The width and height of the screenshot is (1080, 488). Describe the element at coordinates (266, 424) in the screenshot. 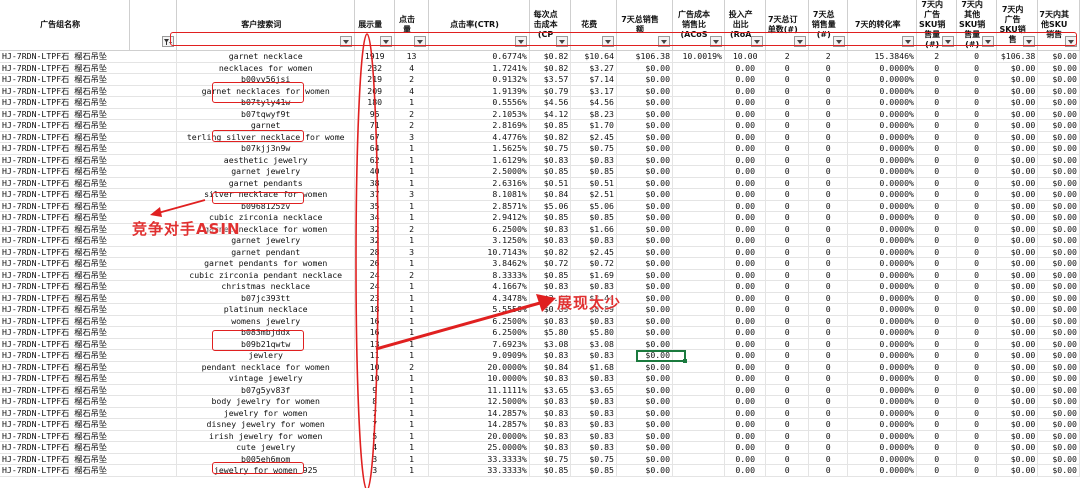

I see `cell-term: disney jewelry for women` at that location.